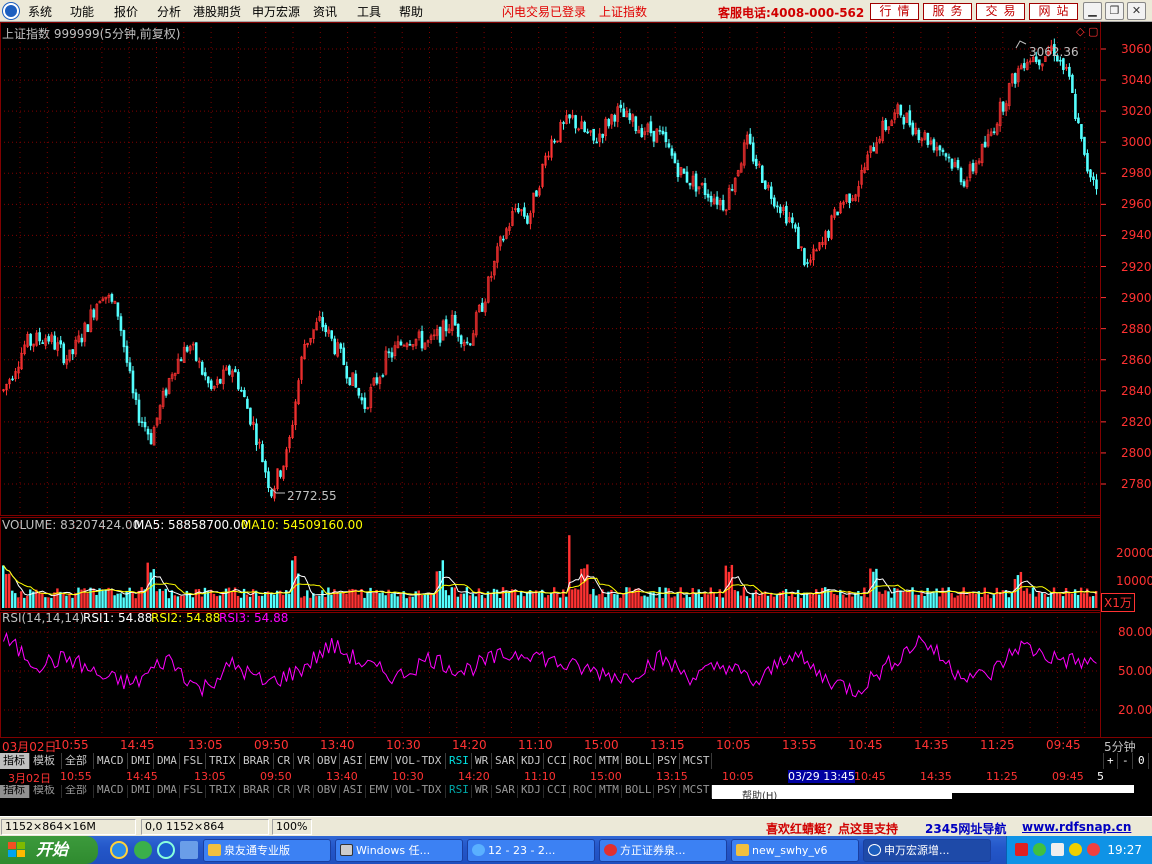  What do you see at coordinates (609, 791) in the screenshot?
I see `ghost-tab-mtm: MTM` at bounding box center [609, 791].